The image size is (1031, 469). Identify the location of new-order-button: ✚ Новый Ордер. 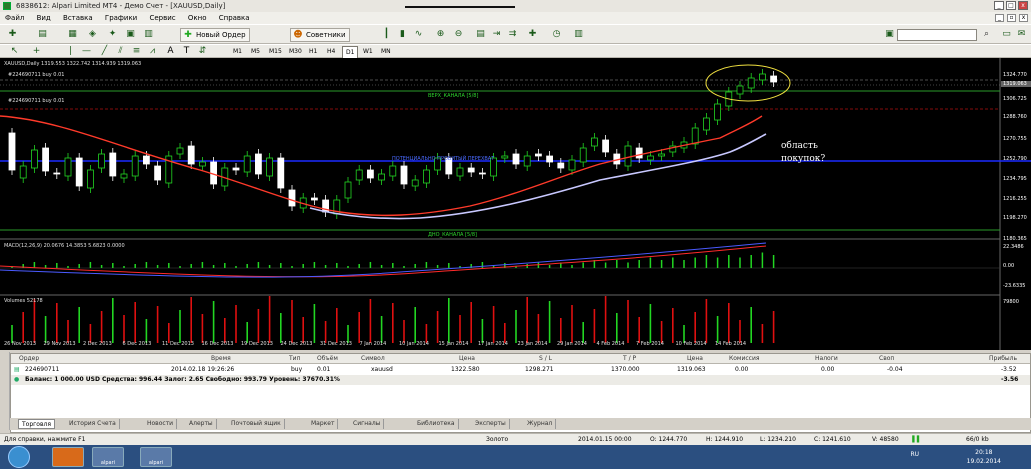
(215, 35).